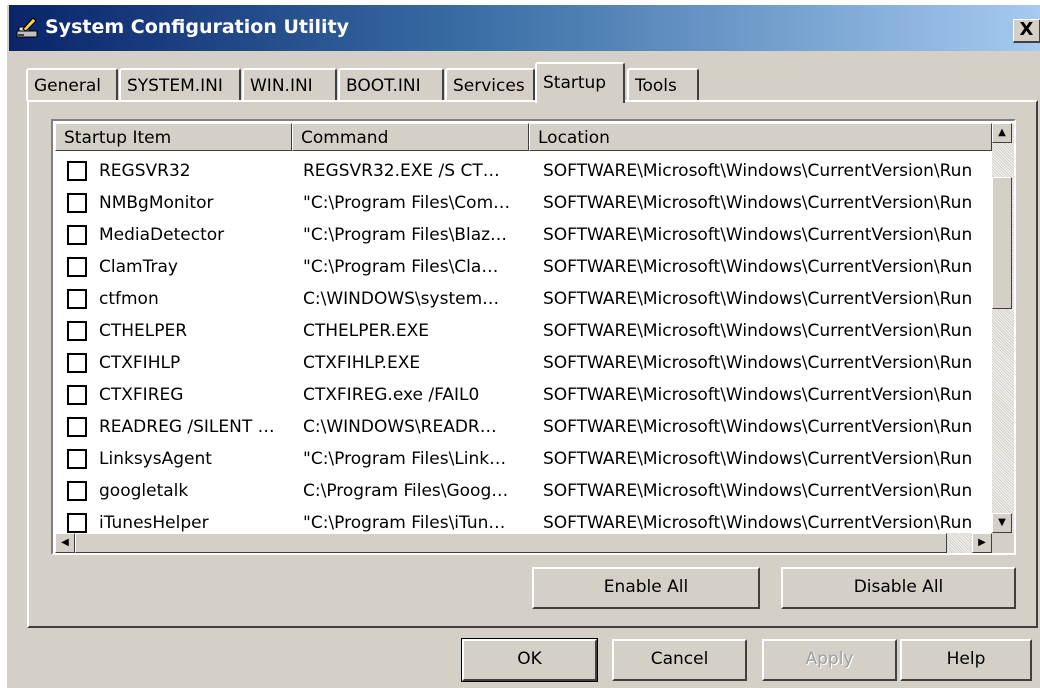 This screenshot has width=1040, height=688. I want to click on startup-item-name: REGSVR32, so click(145, 171).